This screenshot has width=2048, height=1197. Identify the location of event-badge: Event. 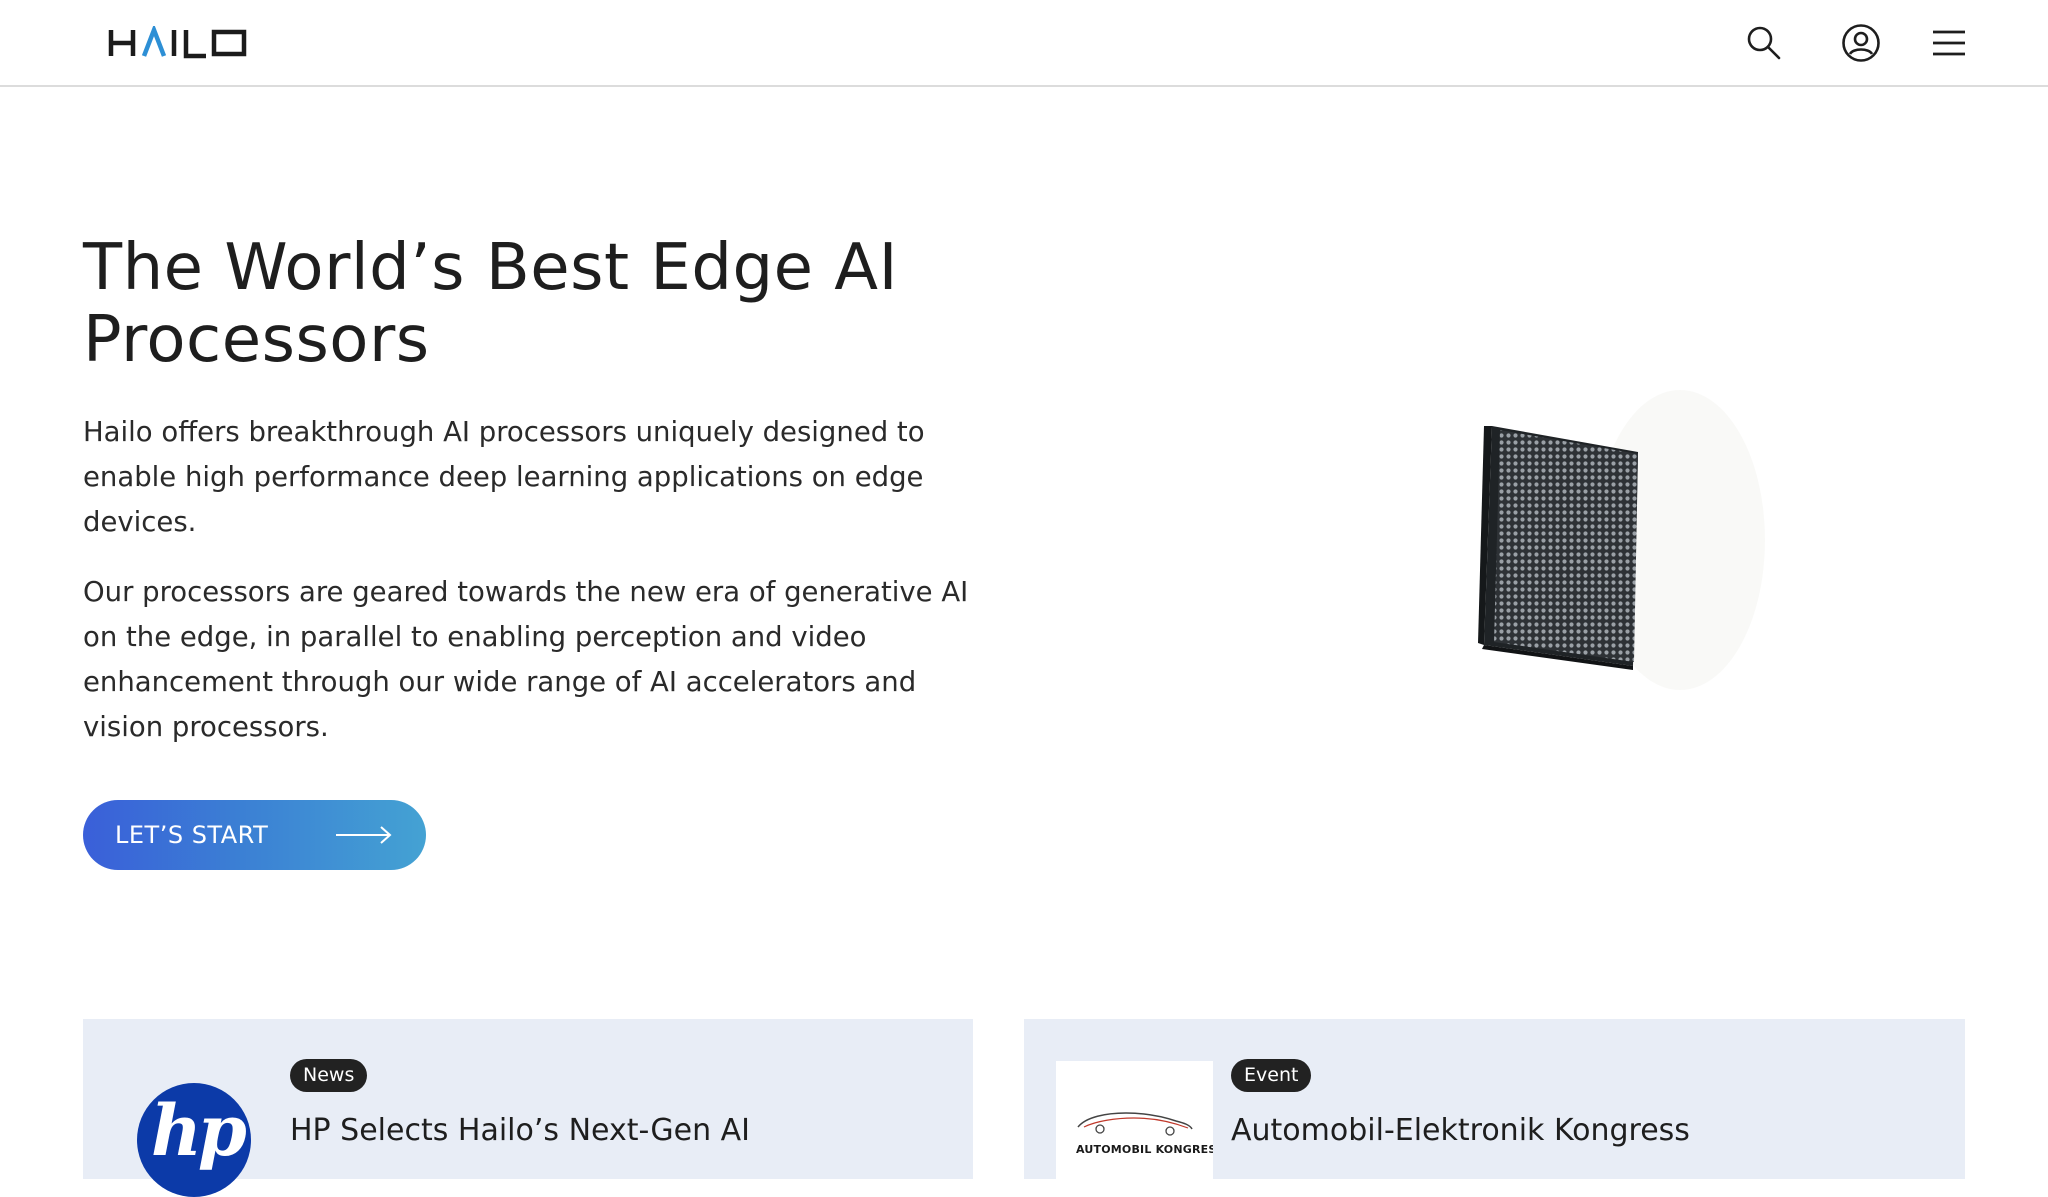
(1271, 1075).